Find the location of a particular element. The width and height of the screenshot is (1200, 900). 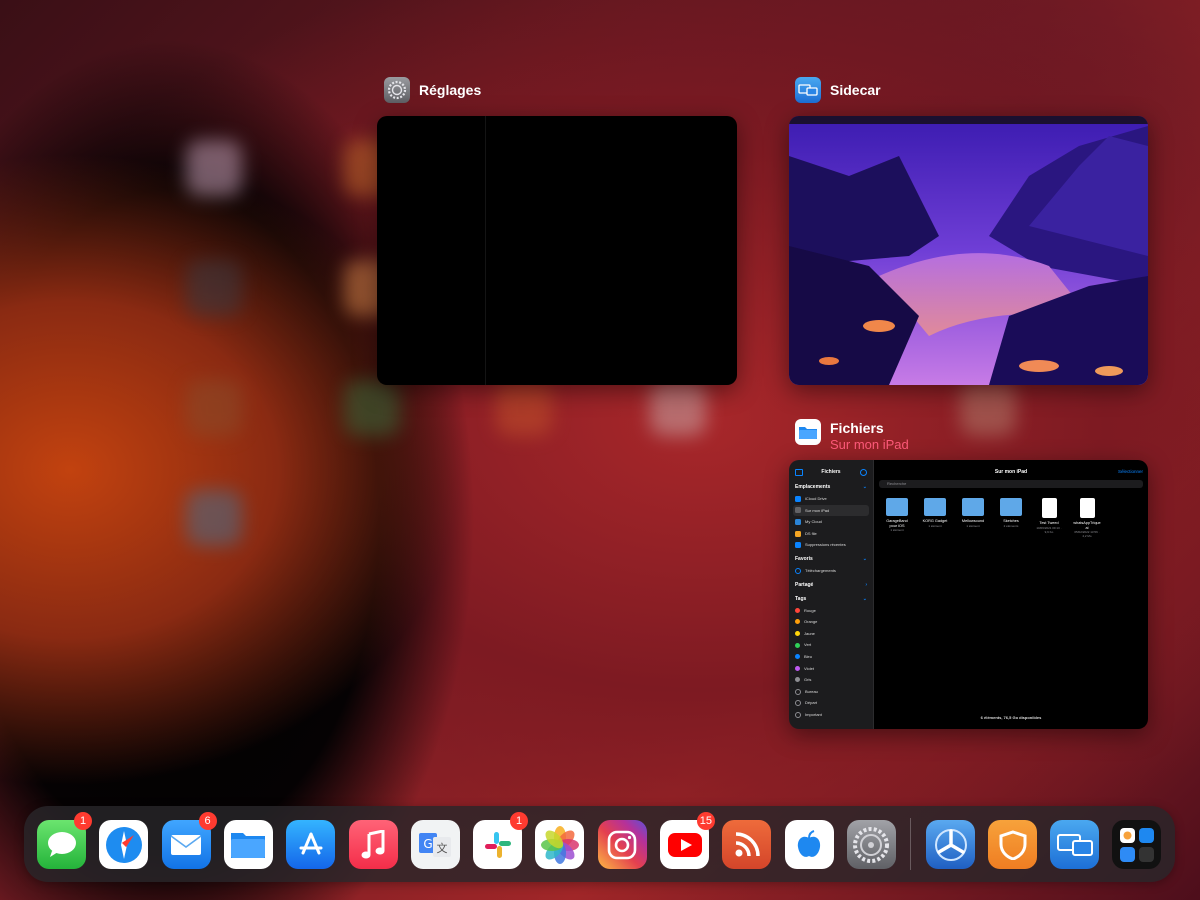

settings-icon is located at coordinates (871, 845).